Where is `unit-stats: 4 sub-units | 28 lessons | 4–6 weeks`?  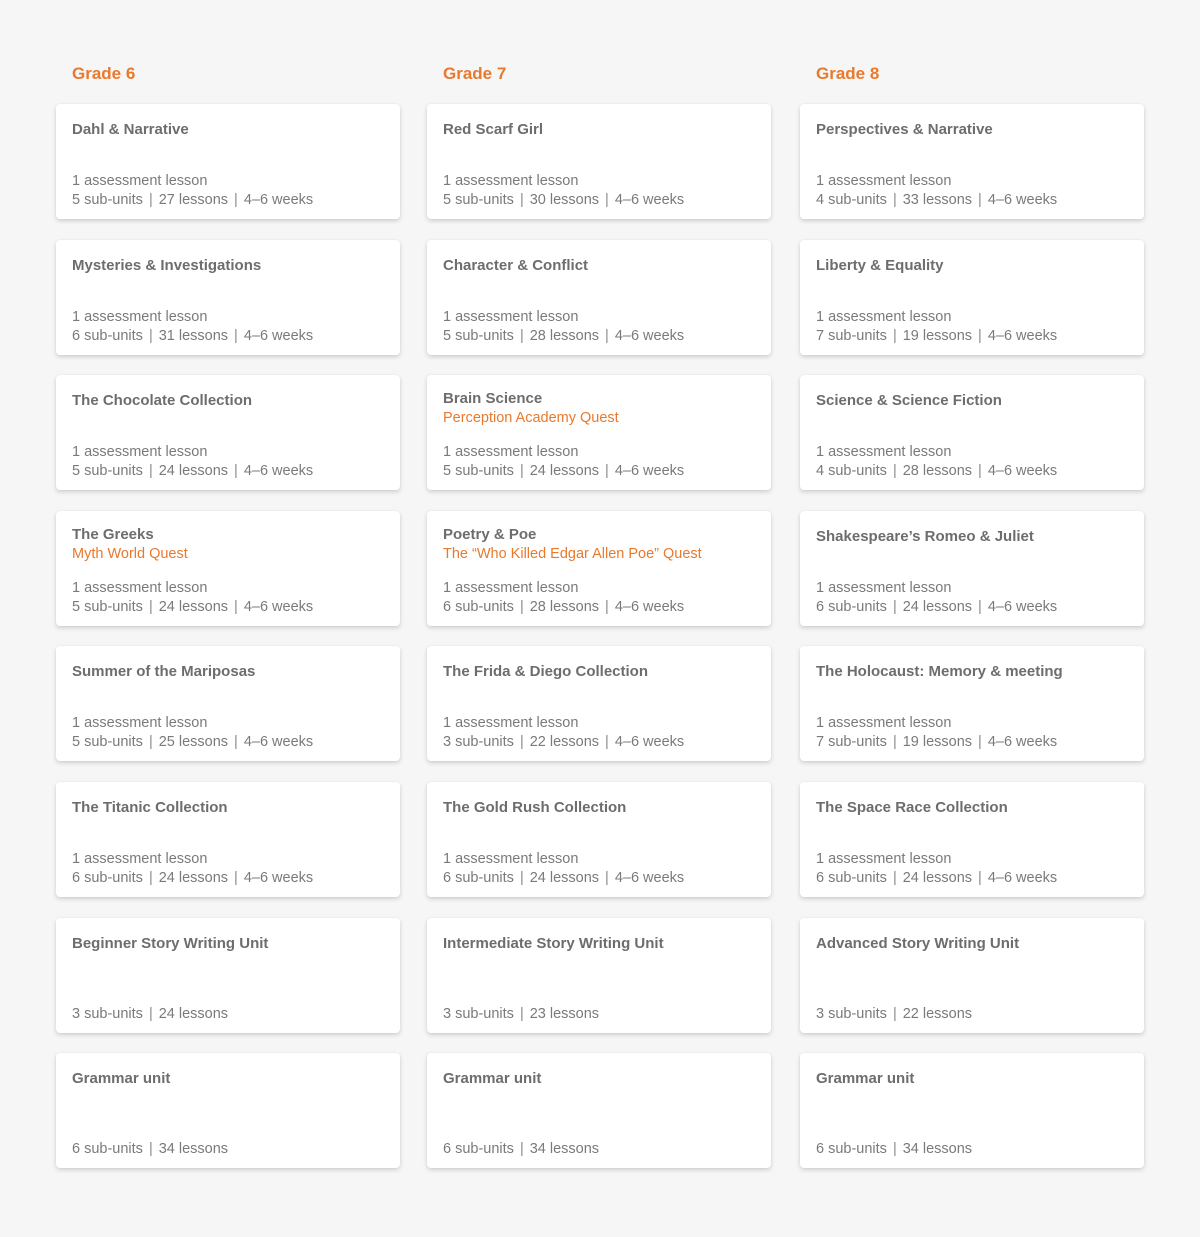 unit-stats: 4 sub-units | 28 lessons | 4–6 weeks is located at coordinates (936, 471).